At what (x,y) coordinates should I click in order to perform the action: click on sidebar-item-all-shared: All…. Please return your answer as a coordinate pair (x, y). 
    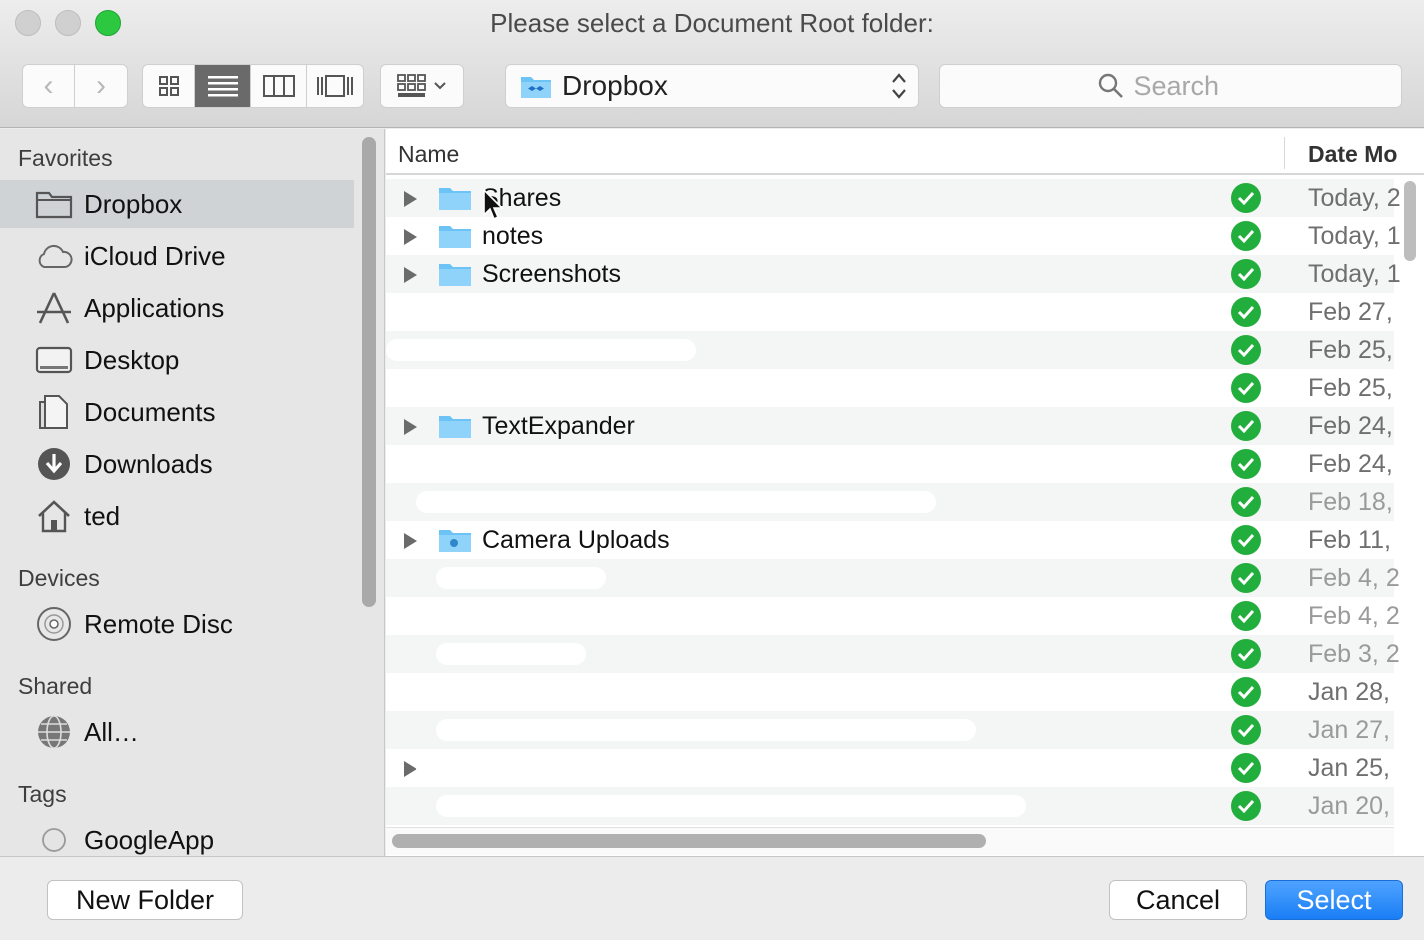
    Looking at the image, I should click on (177, 732).